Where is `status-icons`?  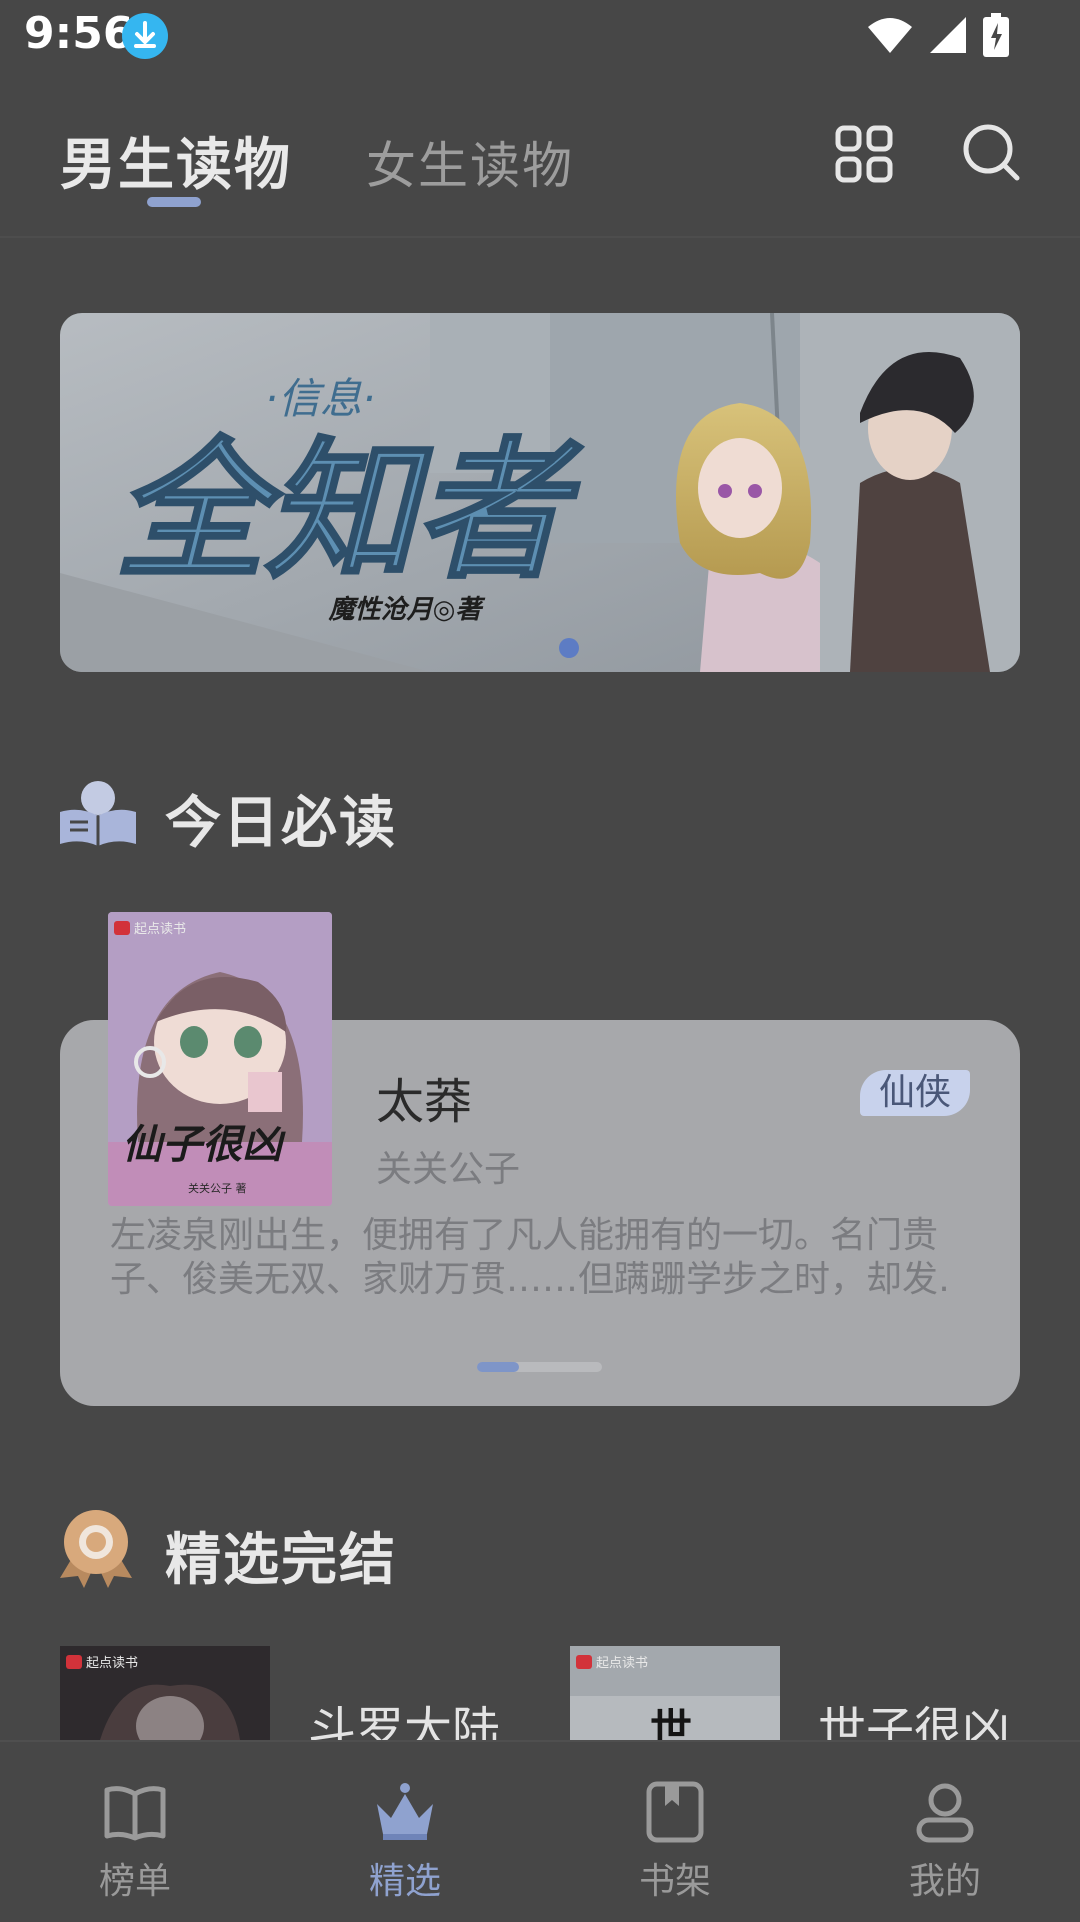
status-icons is located at coordinates (938, 35).